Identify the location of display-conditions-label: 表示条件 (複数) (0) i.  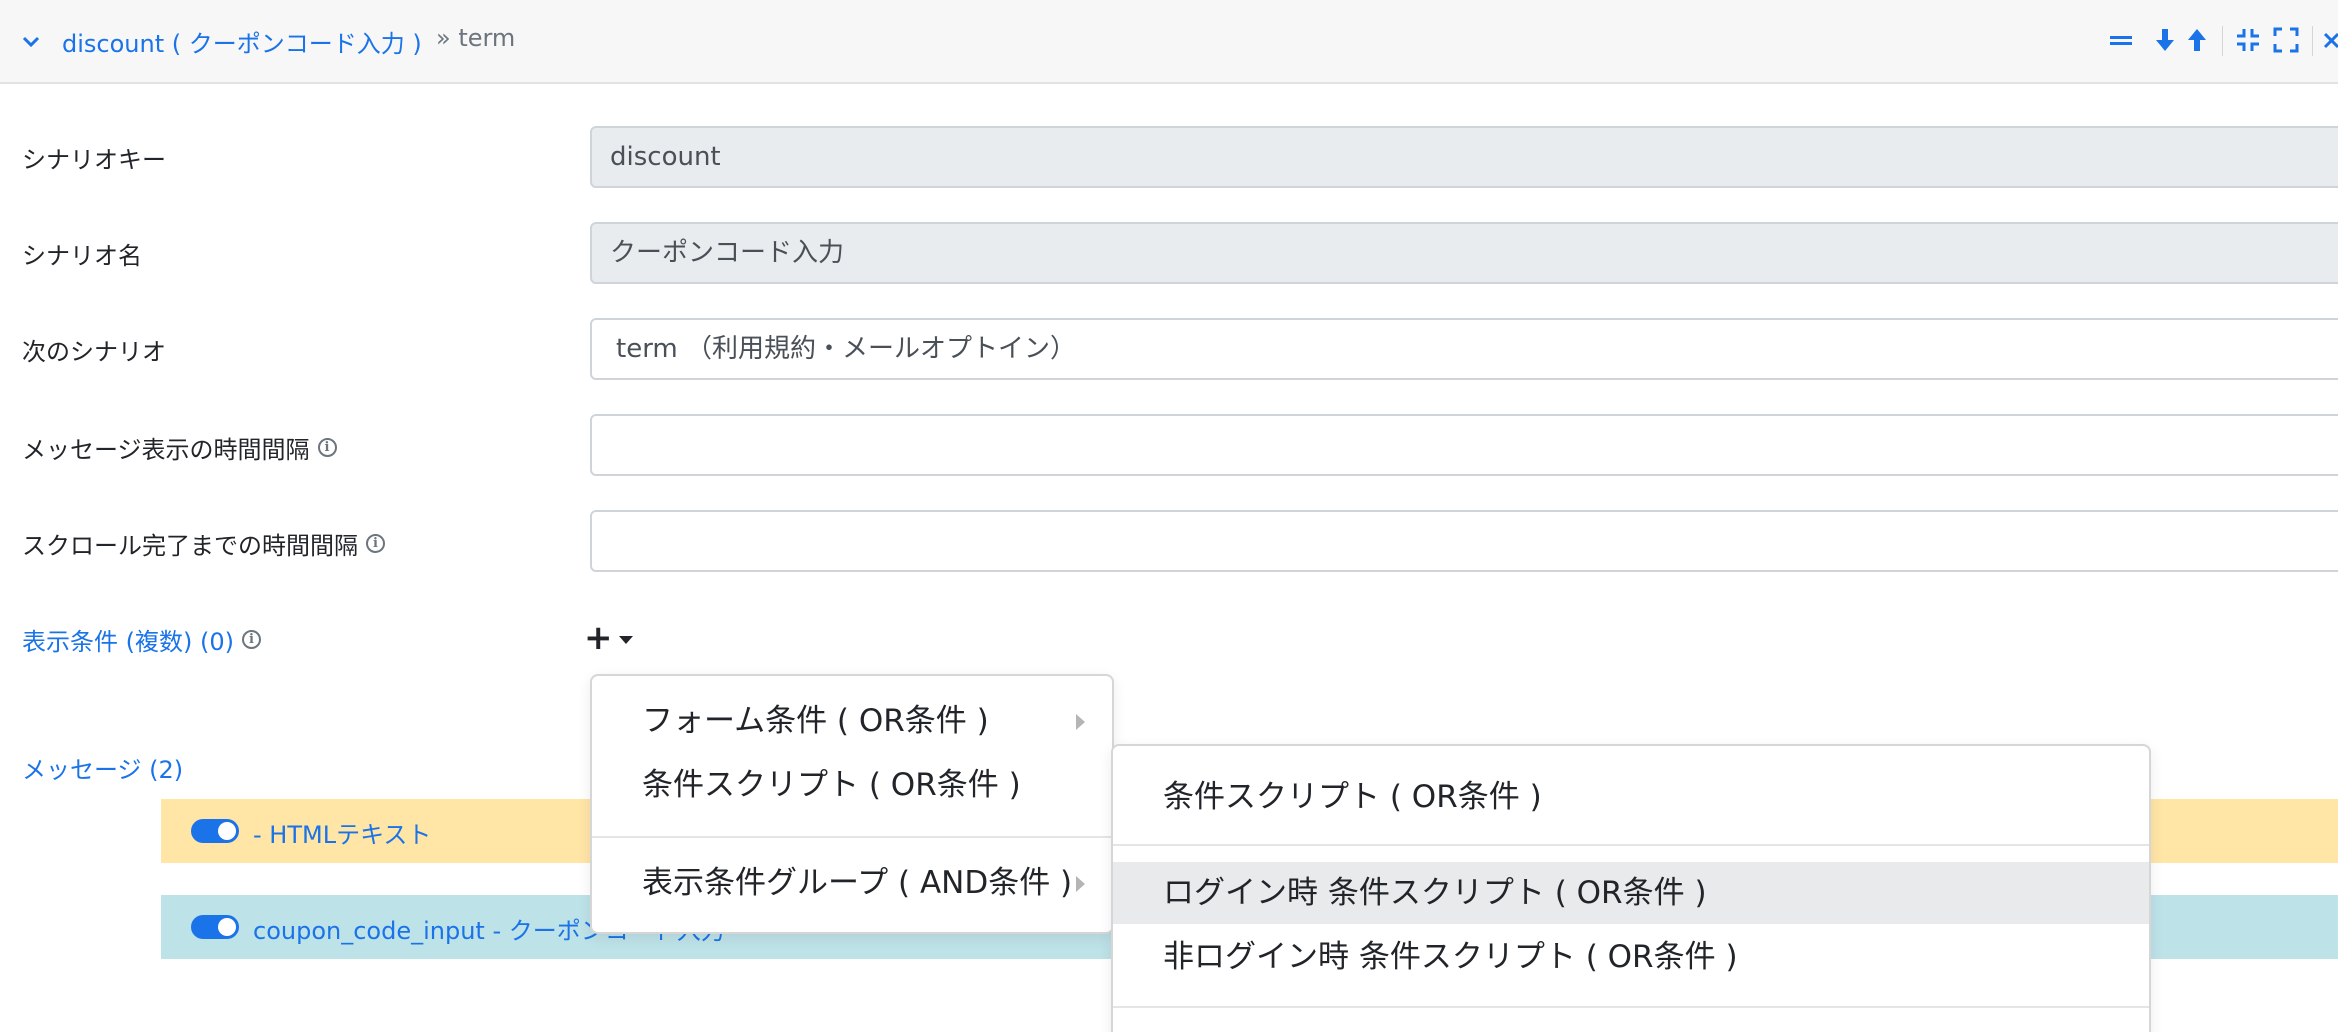
(141, 639).